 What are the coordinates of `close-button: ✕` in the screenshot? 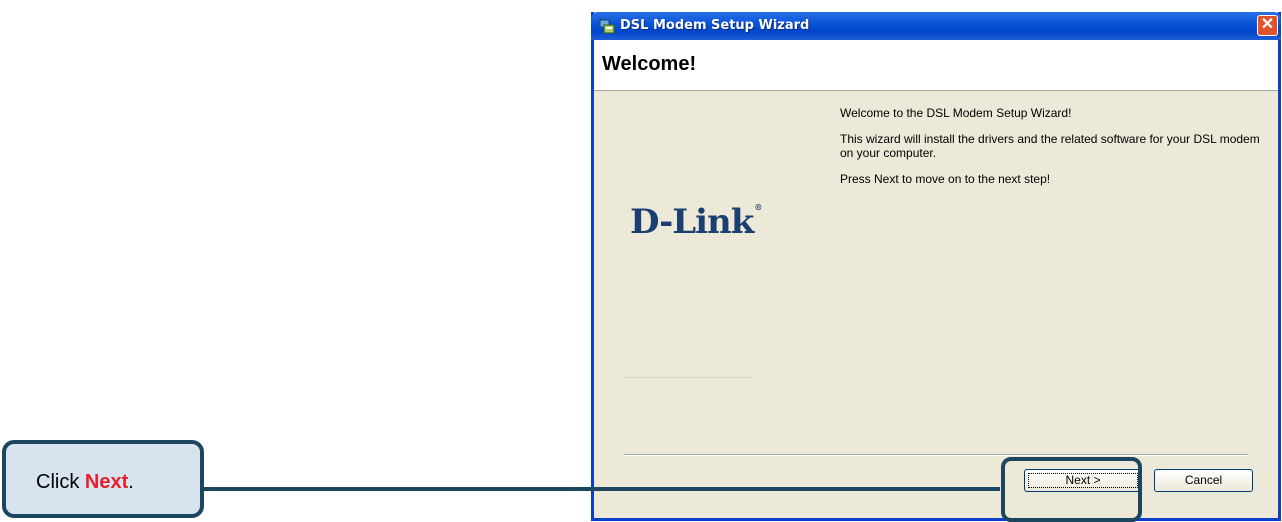 It's located at (1267, 25).